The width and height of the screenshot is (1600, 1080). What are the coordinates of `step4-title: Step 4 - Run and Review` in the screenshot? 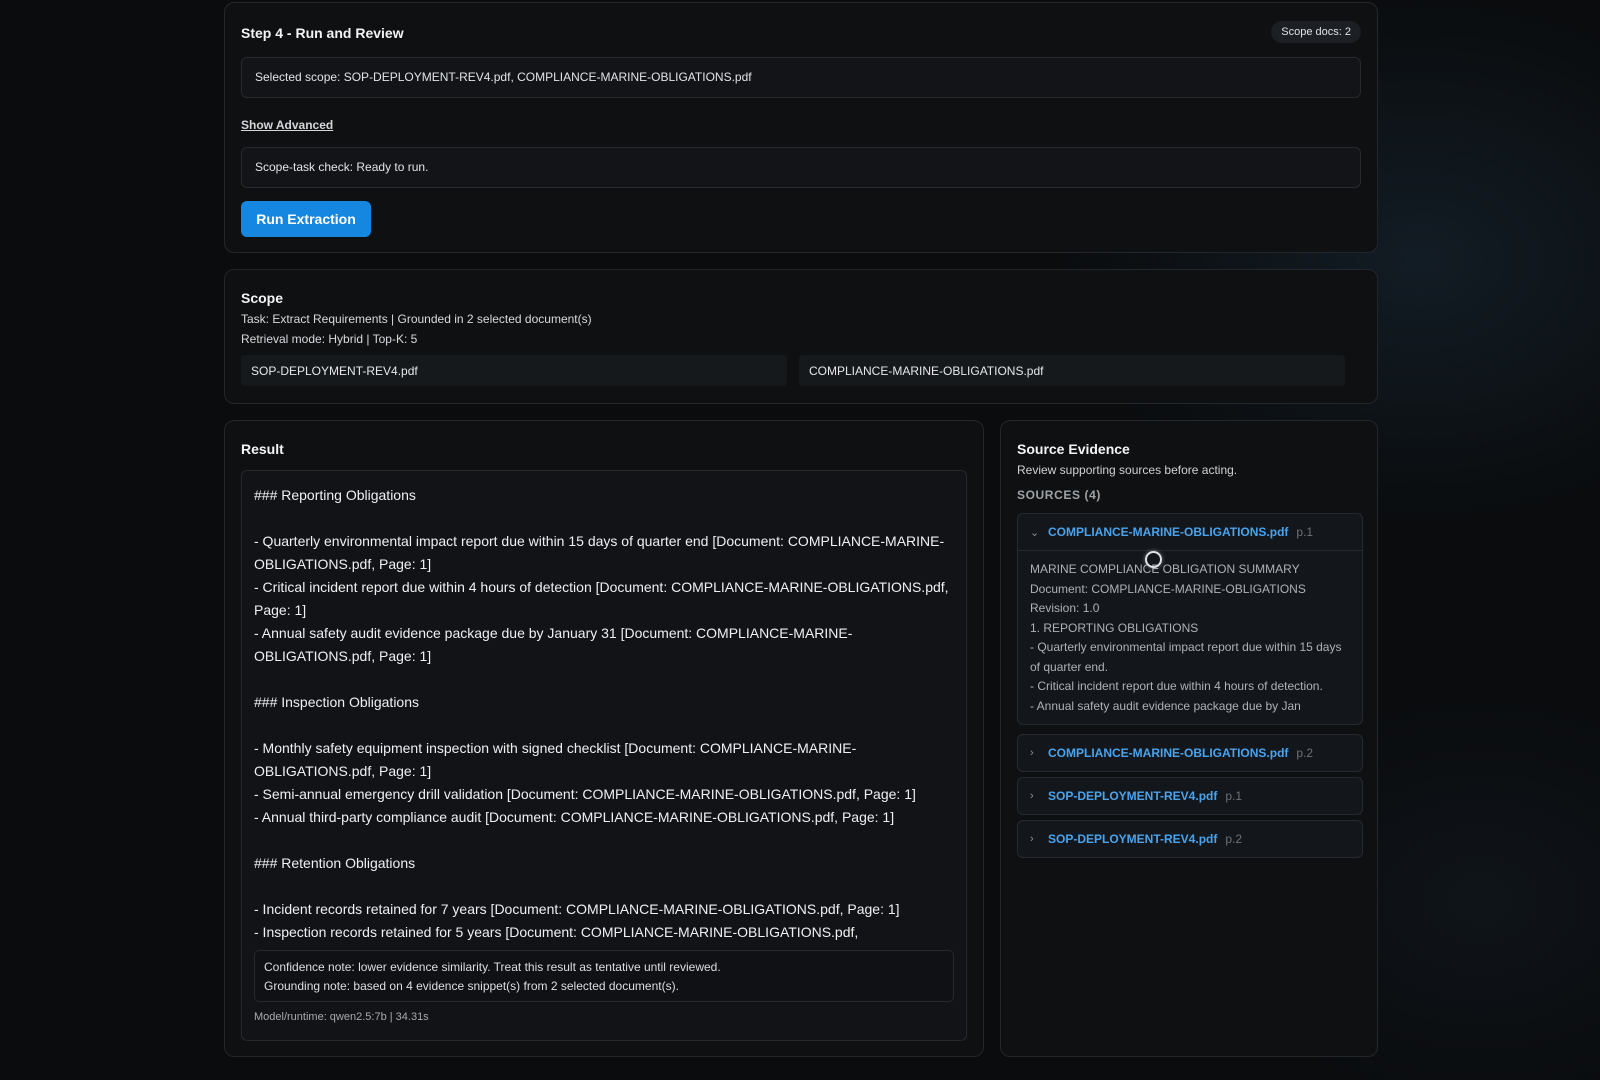 It's located at (322, 33).